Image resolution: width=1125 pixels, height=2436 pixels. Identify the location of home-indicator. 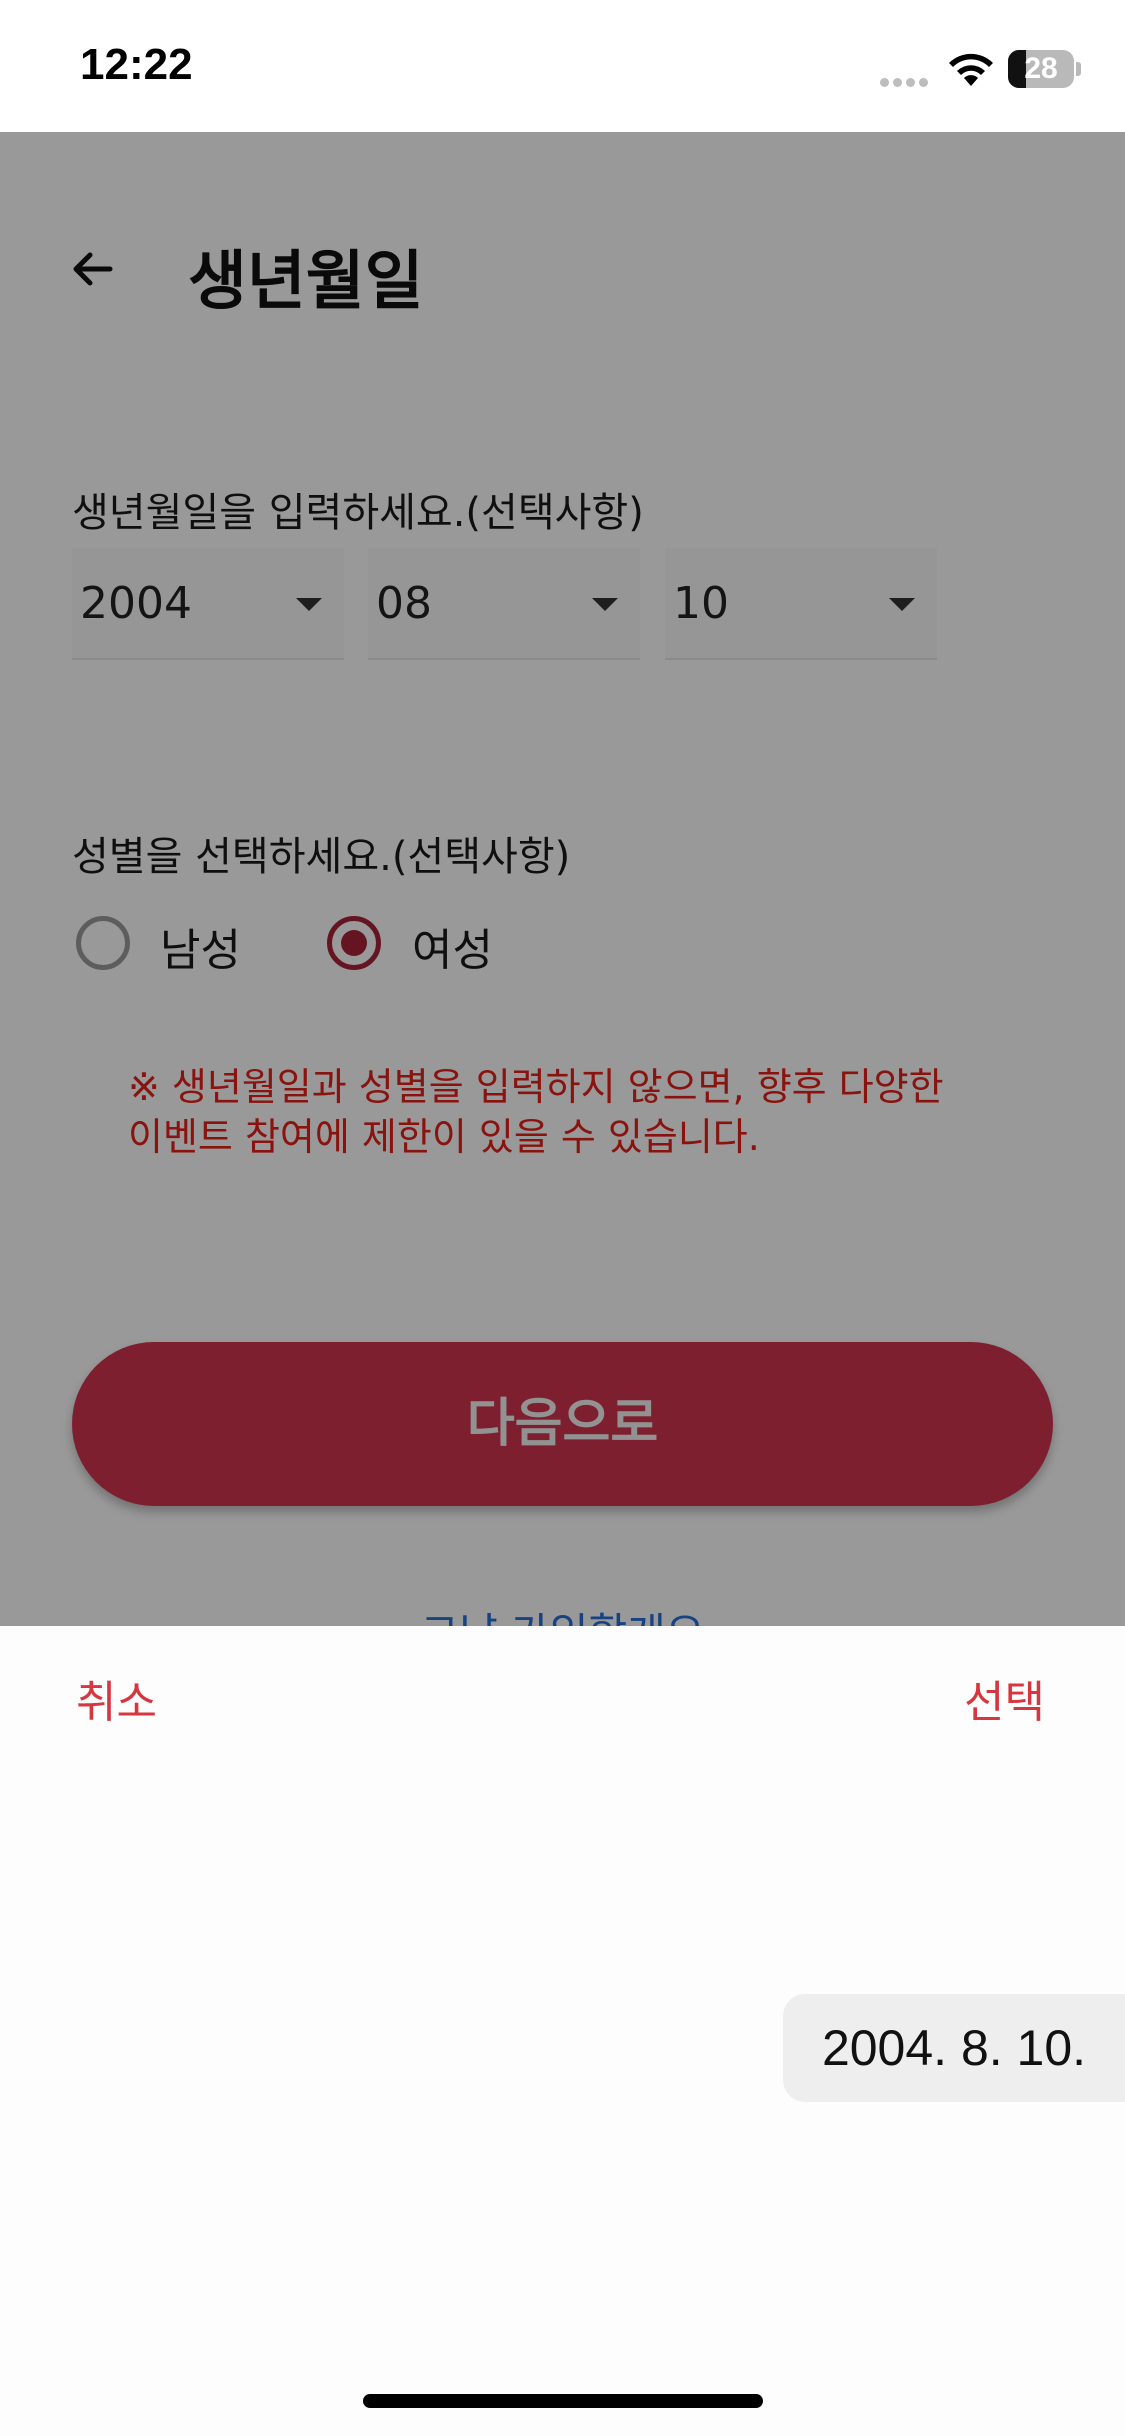
(563, 2401).